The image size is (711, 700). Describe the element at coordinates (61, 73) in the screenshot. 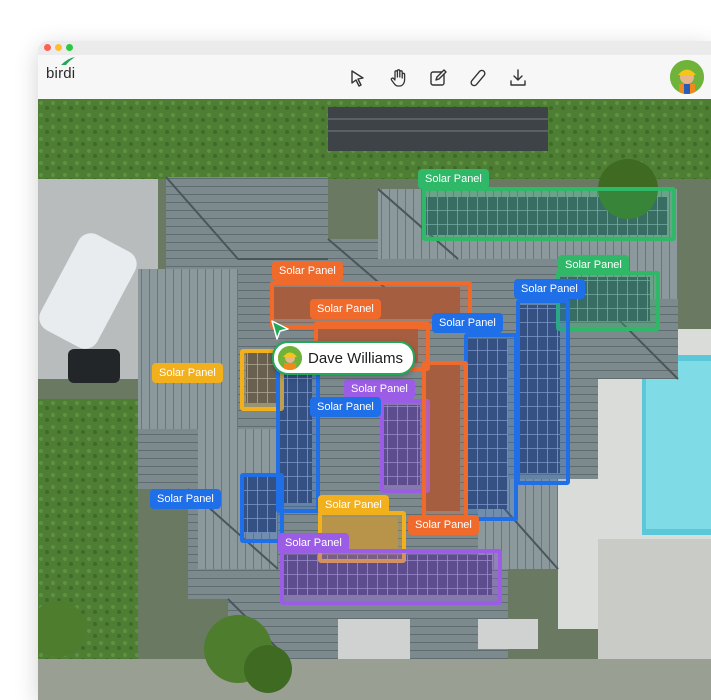

I see `logo-text: birdi` at that location.